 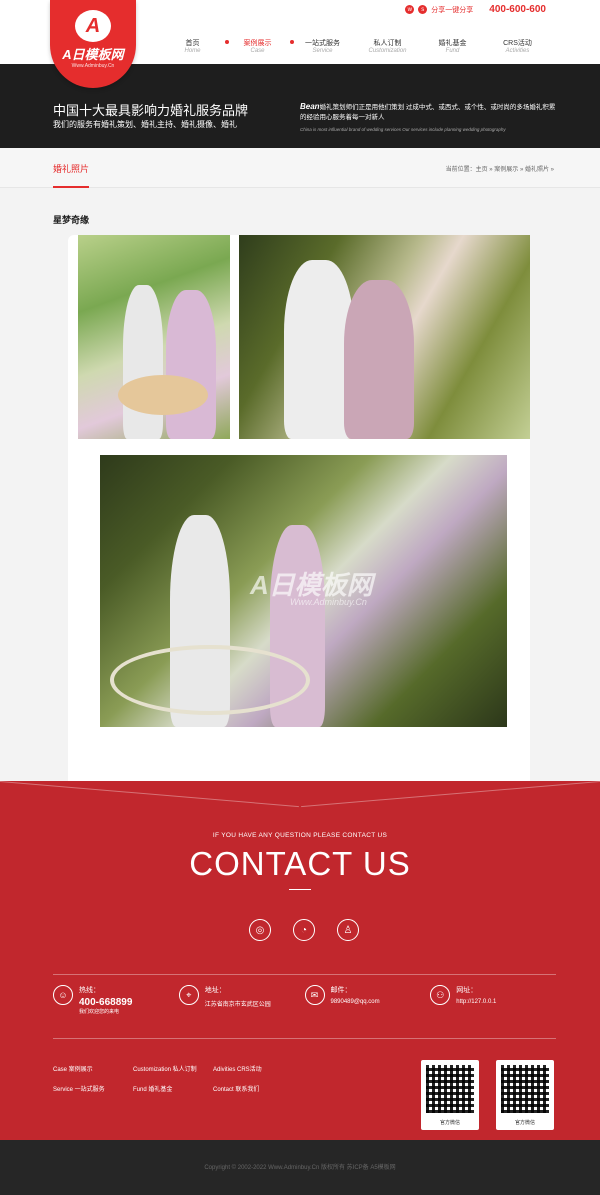 I want to click on nav-label-en: Fund, so click(x=452, y=51).